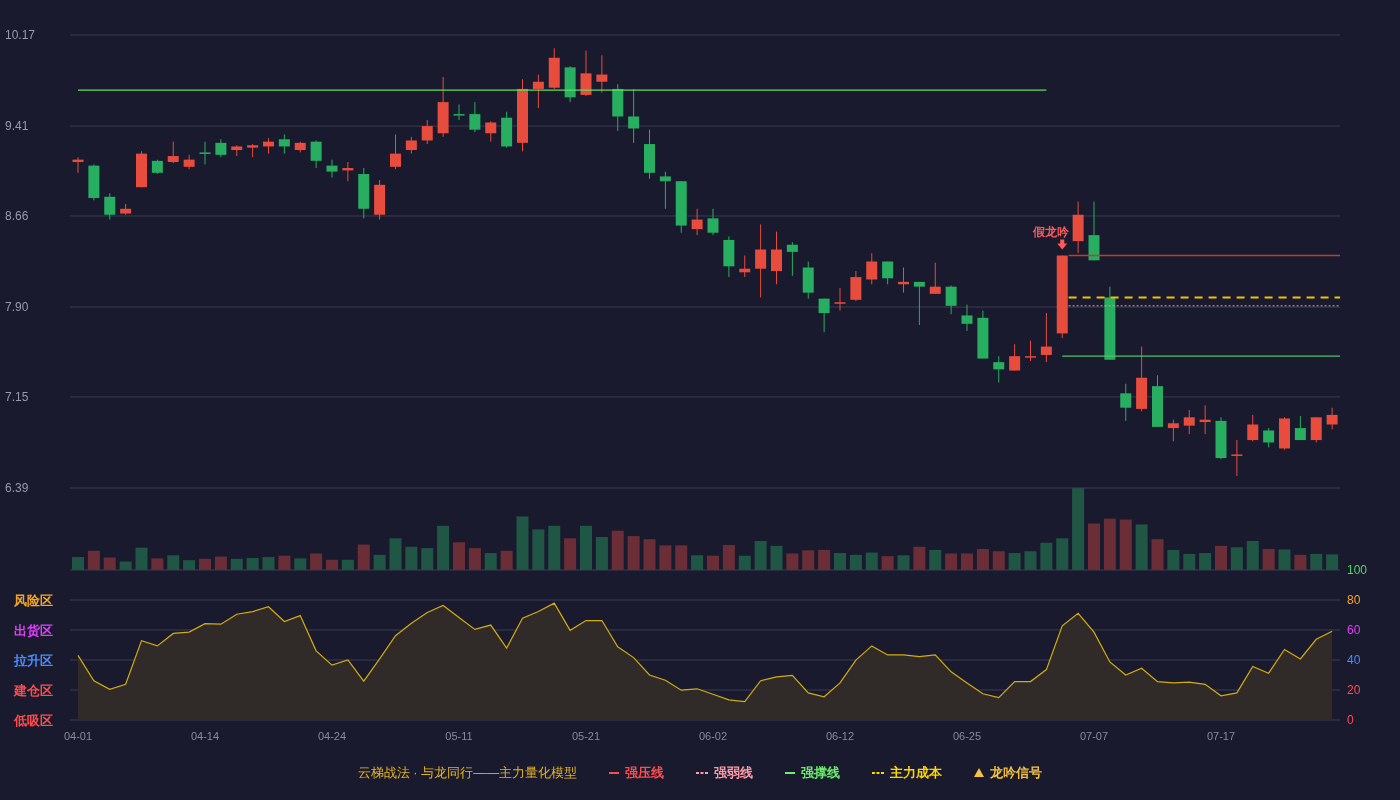  Describe the element at coordinates (916, 773) in the screenshot. I see `legend-label: 主力成本` at that location.